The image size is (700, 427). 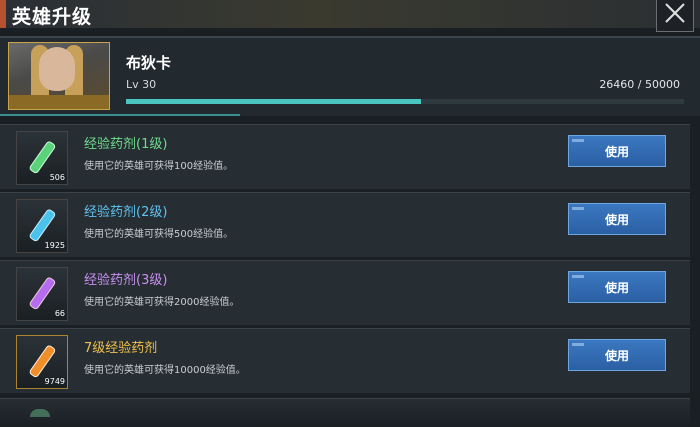 What do you see at coordinates (120, 115) in the screenshot?
I see `hero-bottom-accent` at bounding box center [120, 115].